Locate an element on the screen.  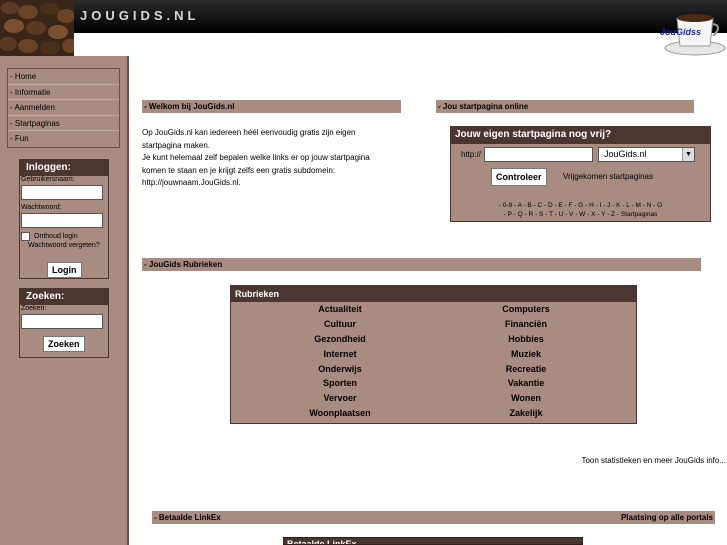
search-box: Zoeken: Zoeken: Zoeken is located at coordinates (64, 323).